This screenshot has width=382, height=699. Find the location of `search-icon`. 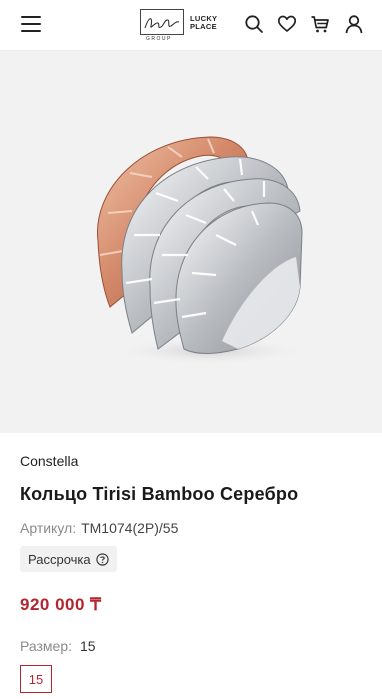

search-icon is located at coordinates (254, 24).